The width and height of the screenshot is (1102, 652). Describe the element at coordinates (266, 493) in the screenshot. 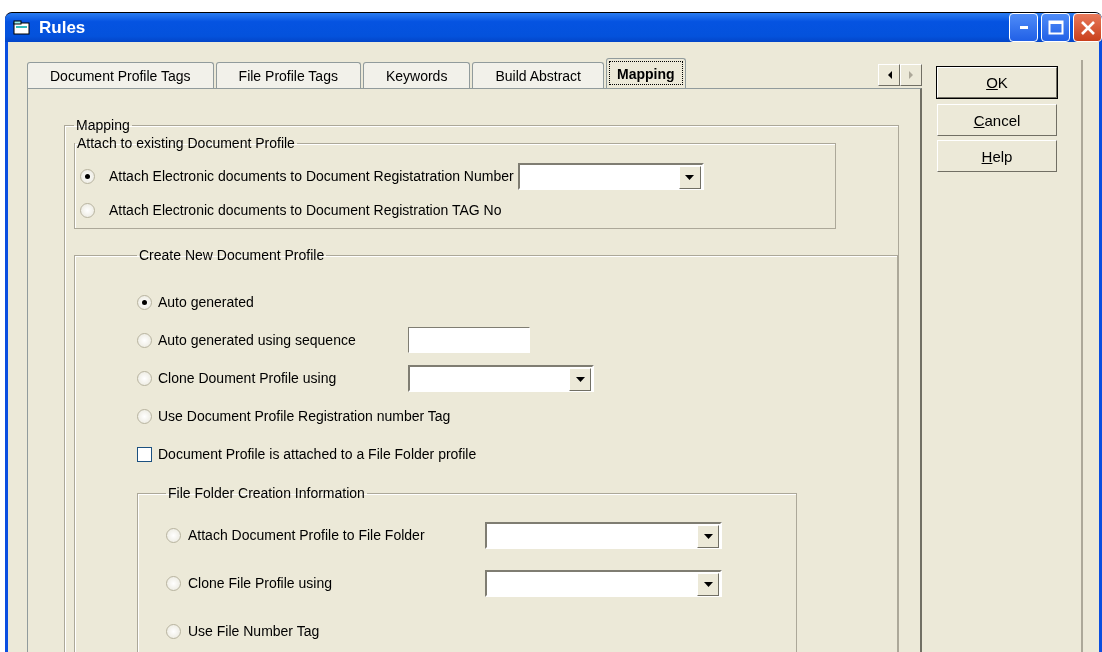

I see `group-label: File Folder Creation Information` at that location.